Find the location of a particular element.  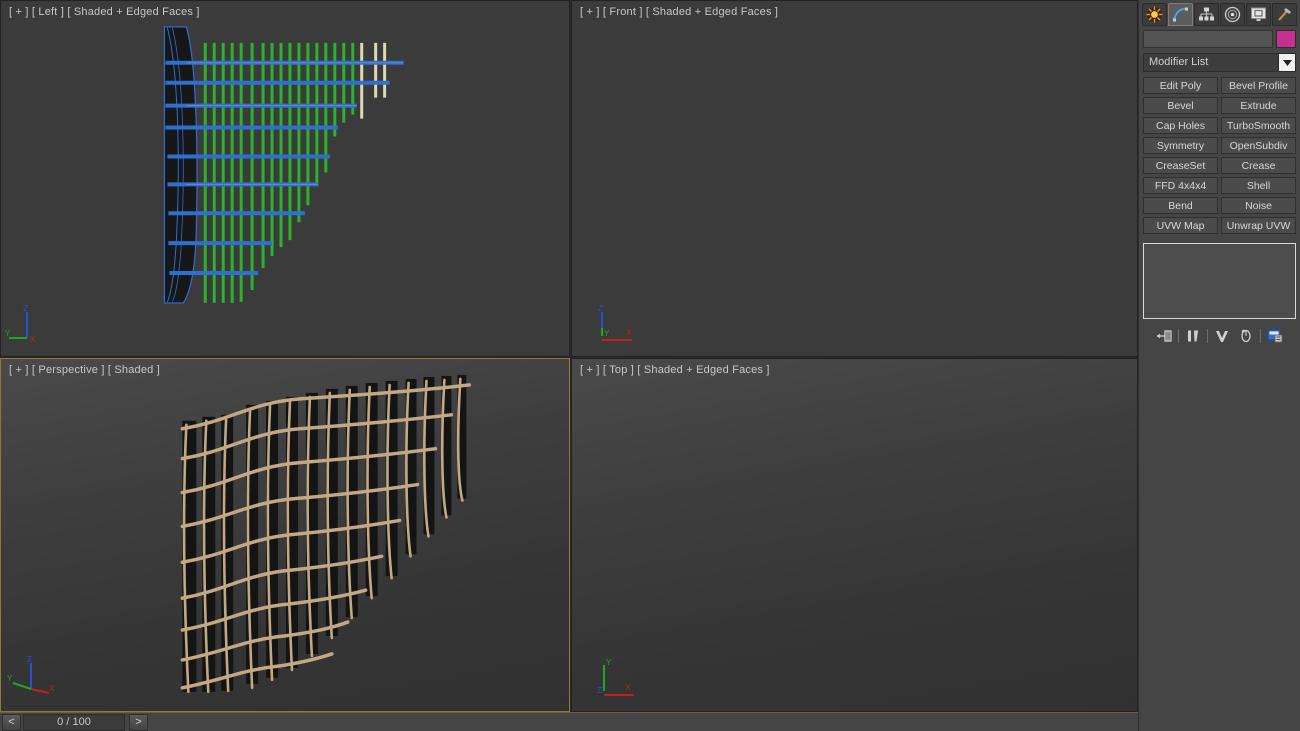

modify-curve-icon is located at coordinates (1180, 14).